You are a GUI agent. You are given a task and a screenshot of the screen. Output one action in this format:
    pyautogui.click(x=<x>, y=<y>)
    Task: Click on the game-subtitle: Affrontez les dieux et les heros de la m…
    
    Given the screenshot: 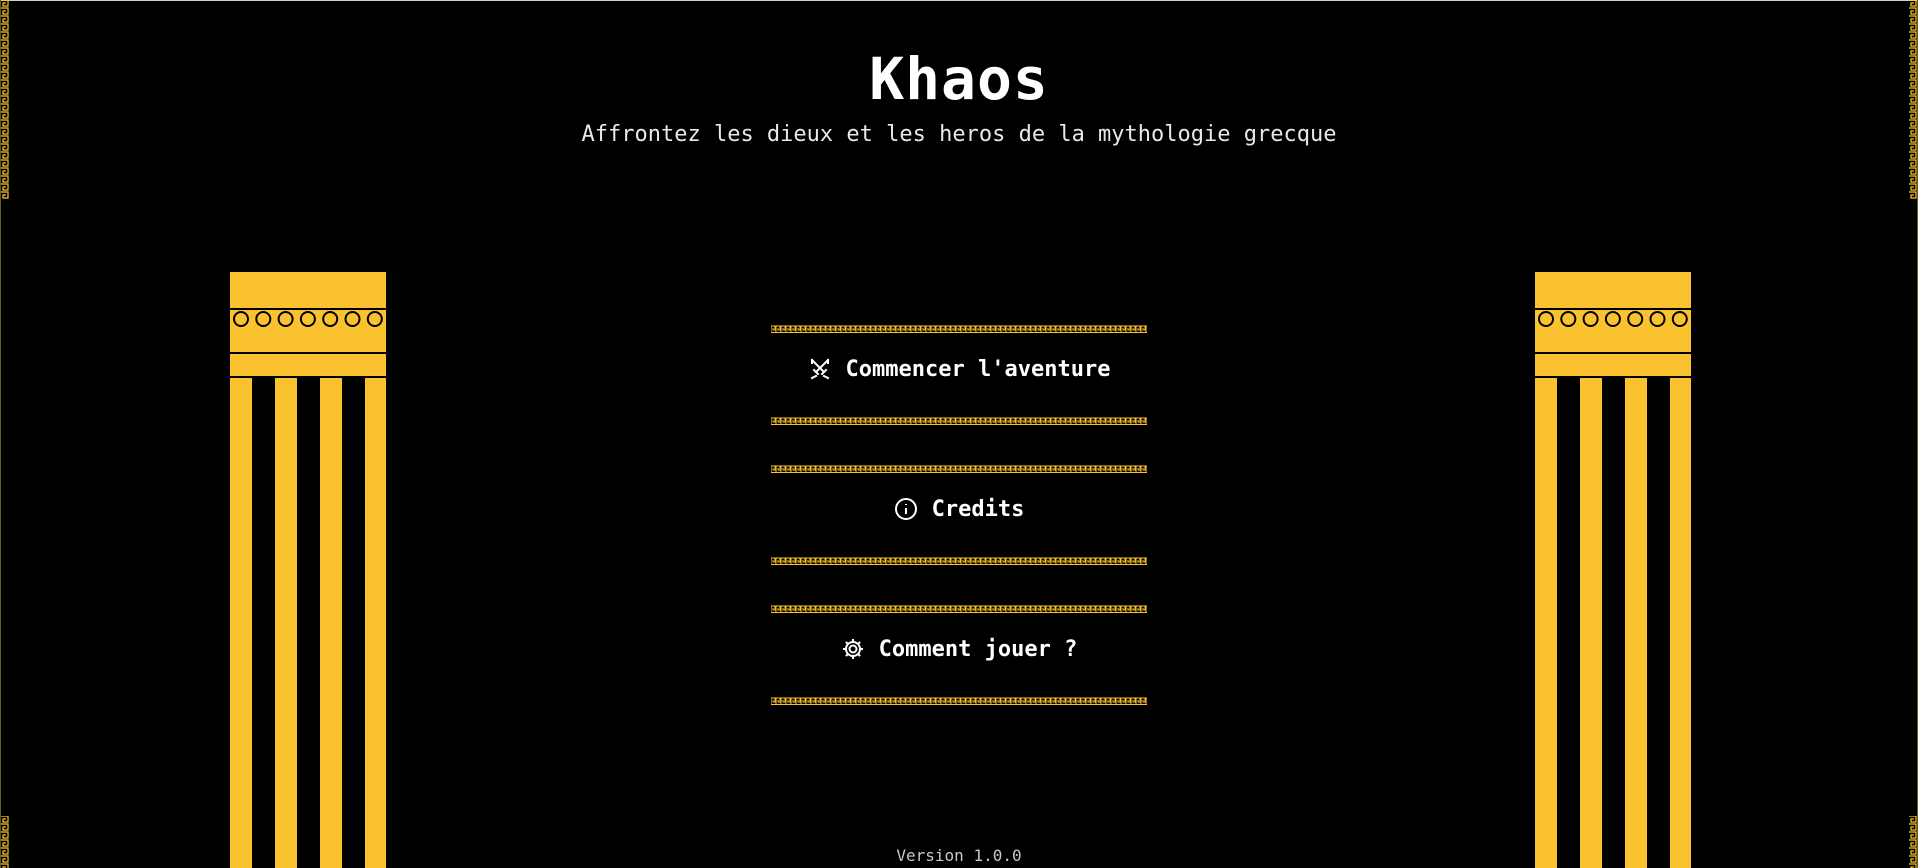 What is the action you would take?
    pyautogui.click(x=959, y=134)
    